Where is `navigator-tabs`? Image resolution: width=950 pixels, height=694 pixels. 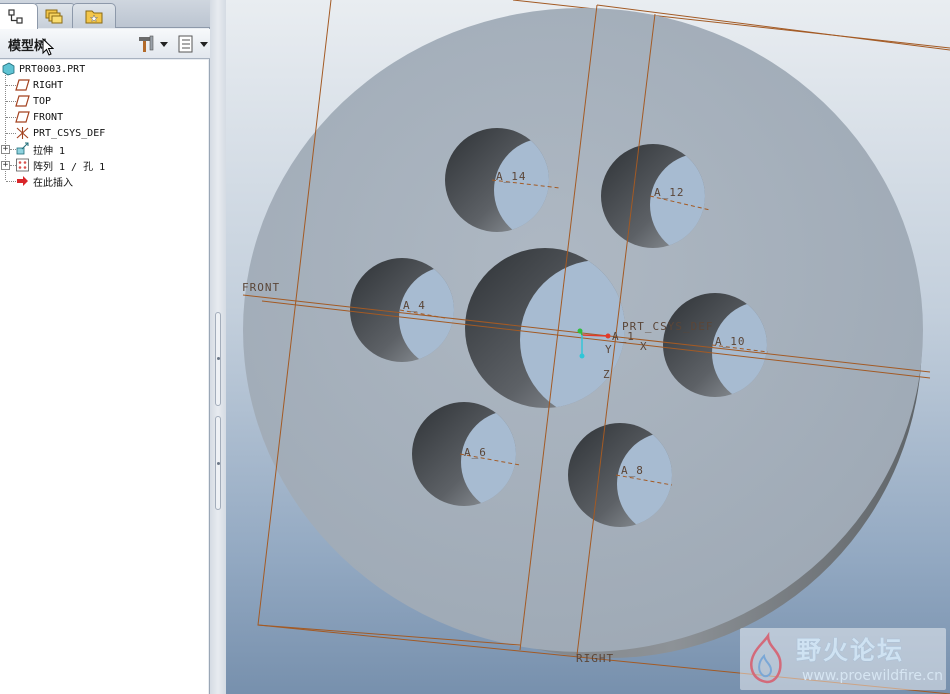 navigator-tabs is located at coordinates (105, 14).